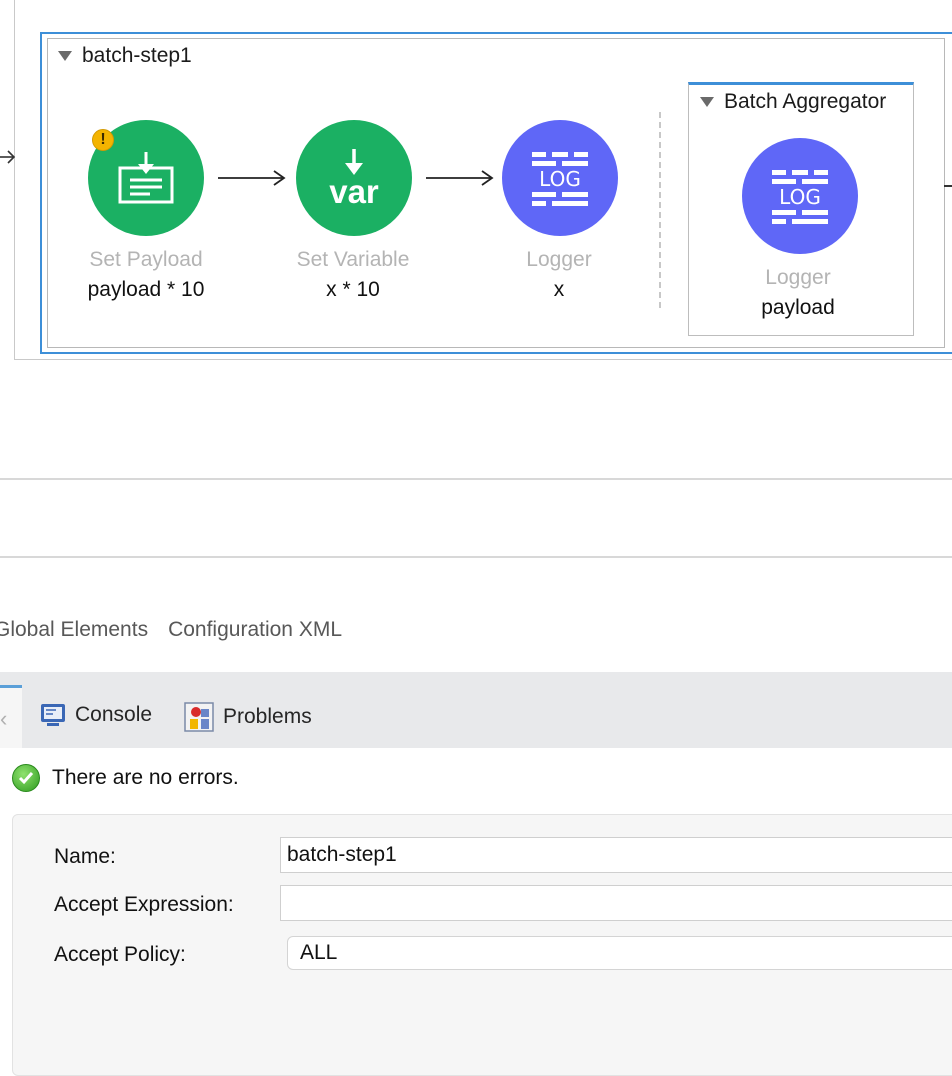 The height and width of the screenshot is (1076, 952). I want to click on console-tab-label: Console, so click(114, 714).